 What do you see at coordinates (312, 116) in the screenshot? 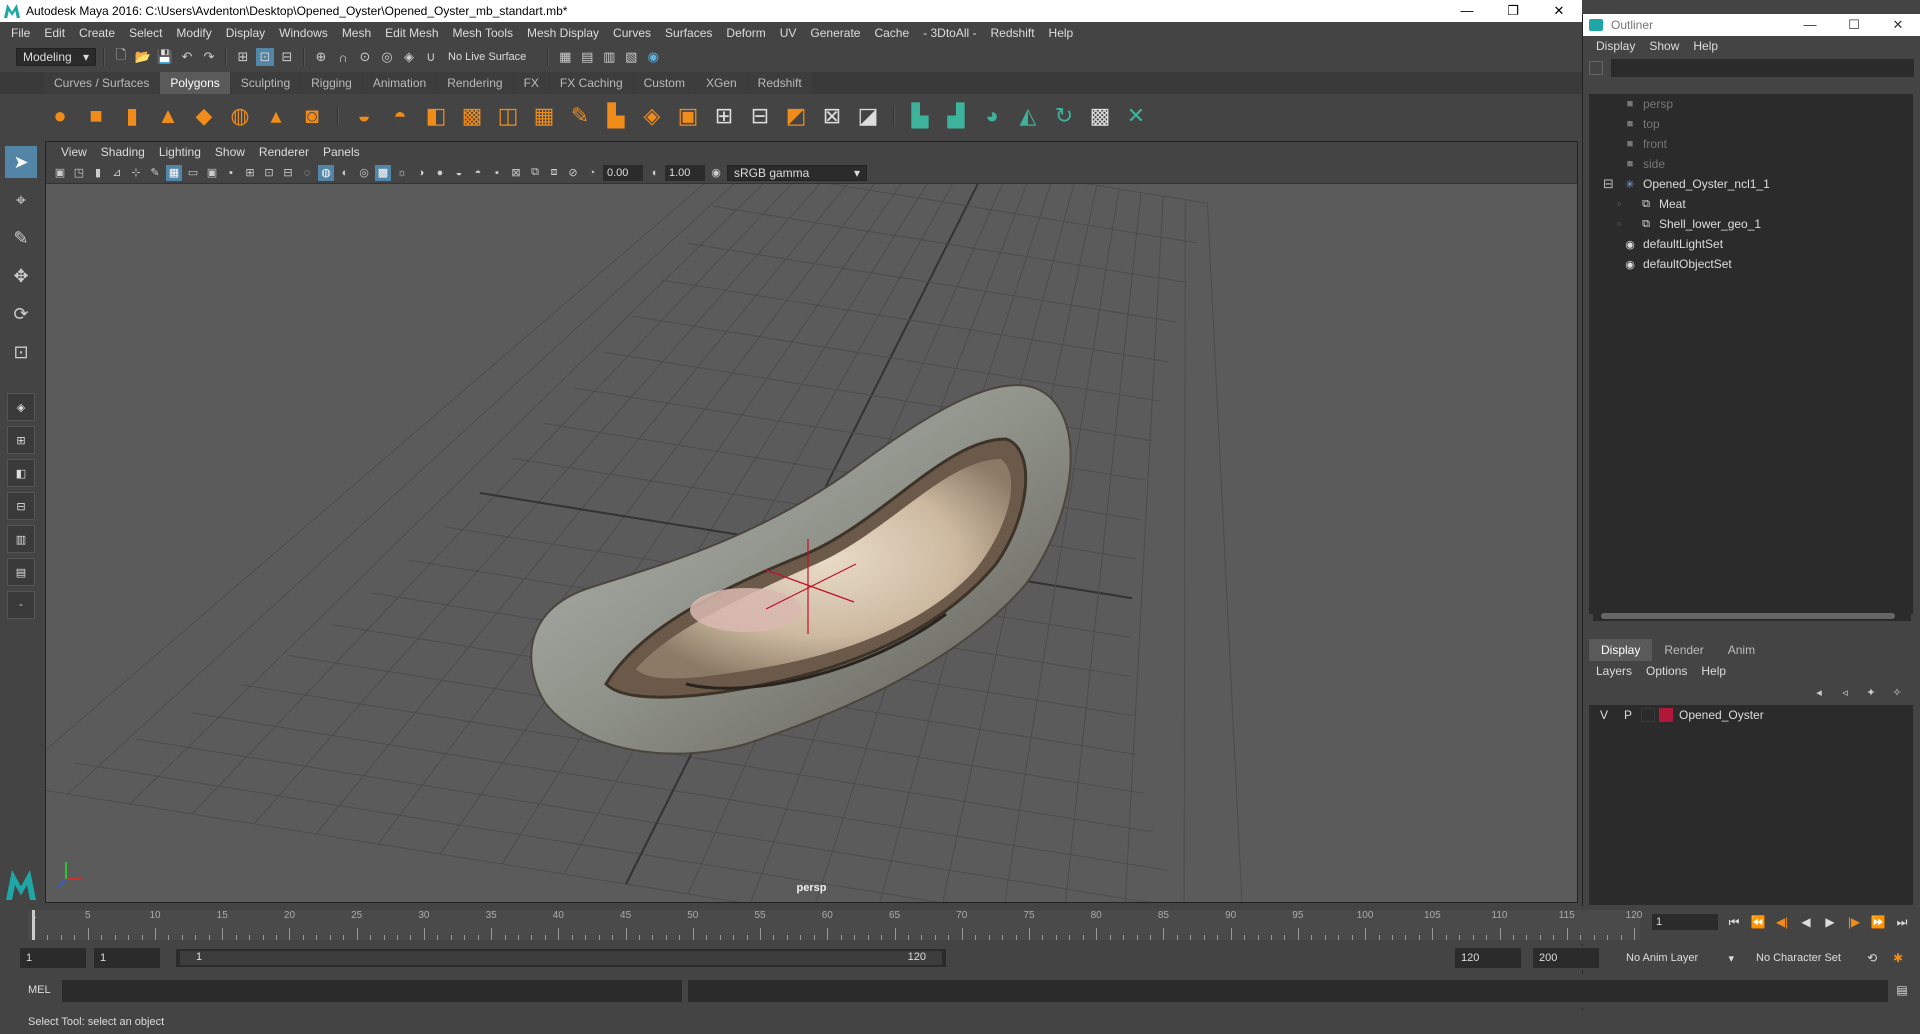
I see `poly-pipe-icon: ◙` at bounding box center [312, 116].